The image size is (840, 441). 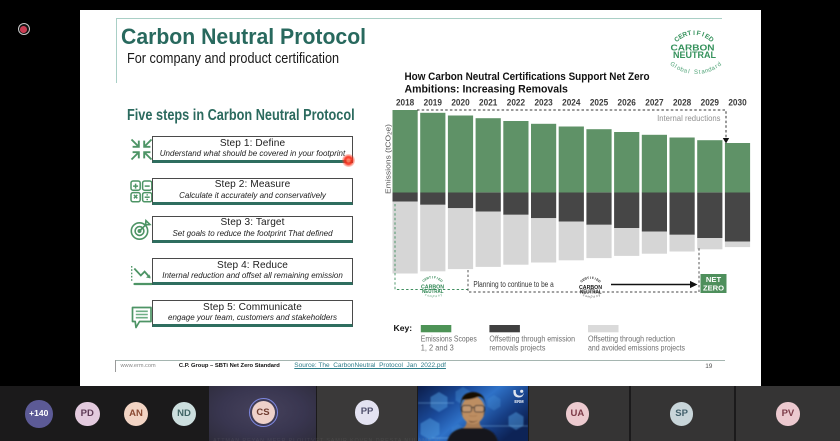 What do you see at coordinates (694, 33) in the screenshot?
I see `svg-text: I` at bounding box center [694, 33].